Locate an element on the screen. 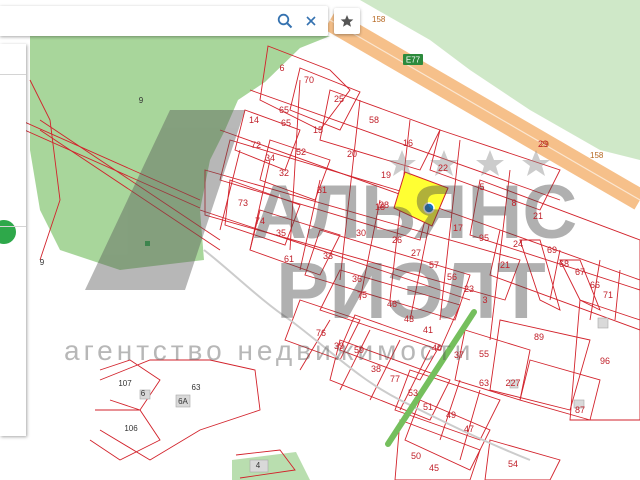 Image resolution: width=640 pixels, height=480 pixels. parcel-number: 8 is located at coordinates (513, 203).